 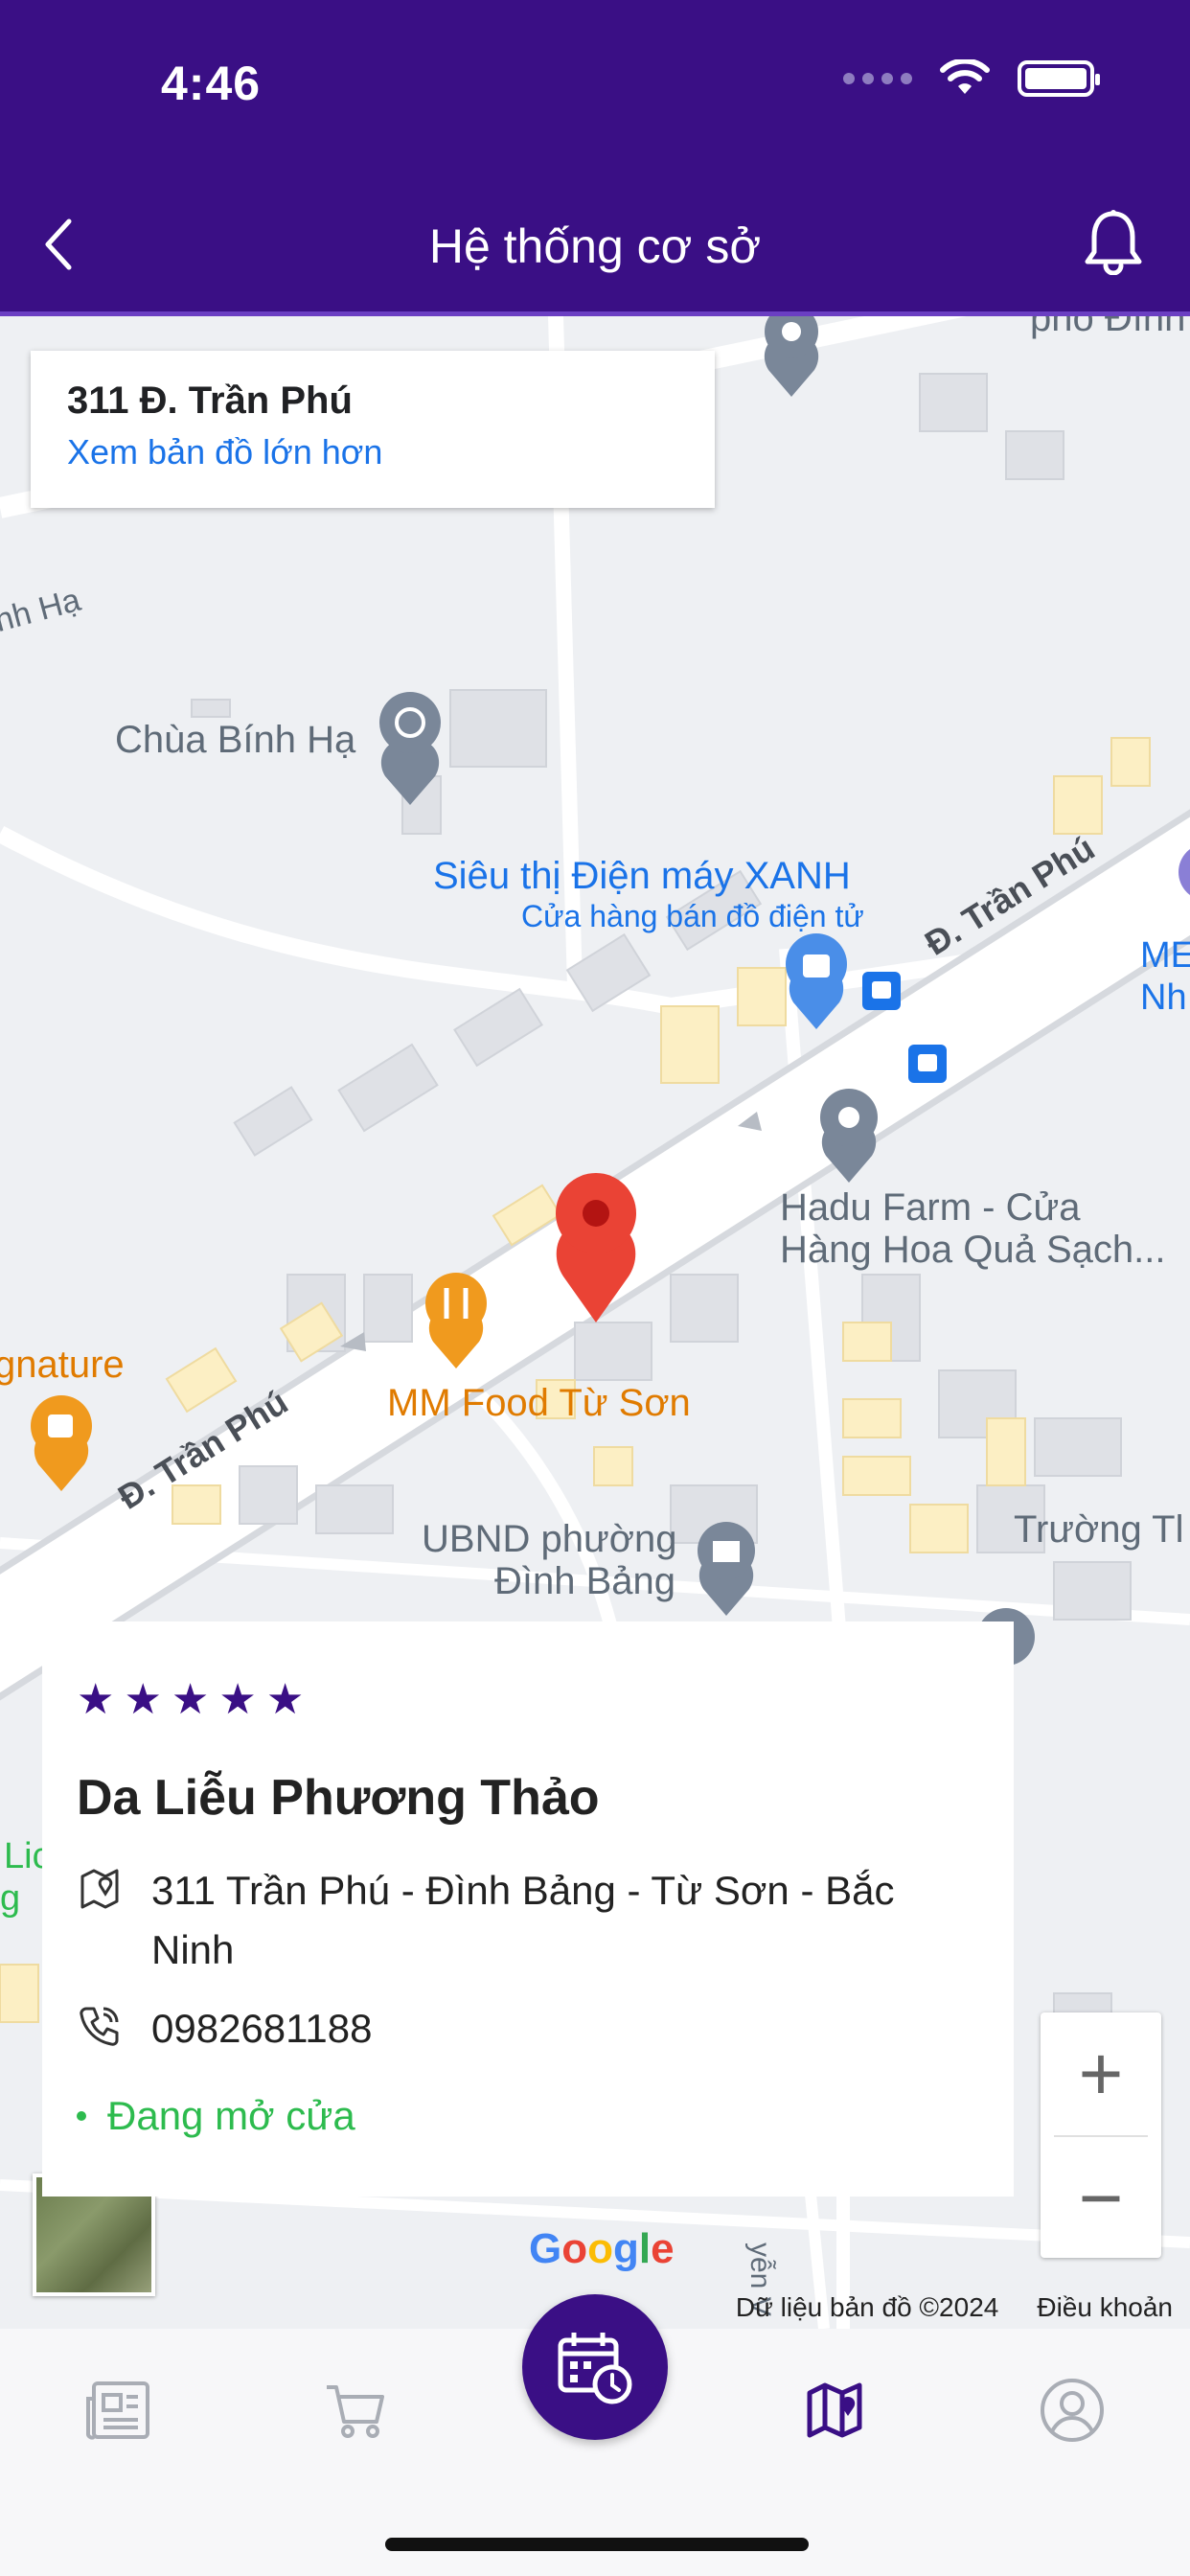 What do you see at coordinates (212, 83) in the screenshot?
I see `status-time: 4:46` at bounding box center [212, 83].